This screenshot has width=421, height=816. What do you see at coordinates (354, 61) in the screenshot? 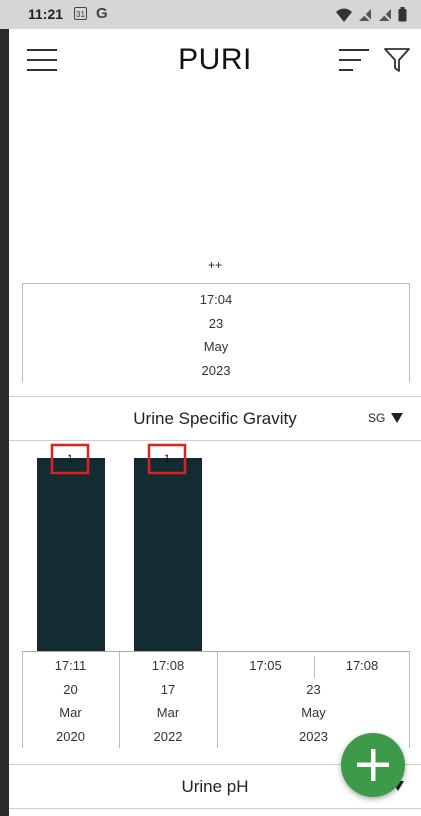
I see `sort-button` at bounding box center [354, 61].